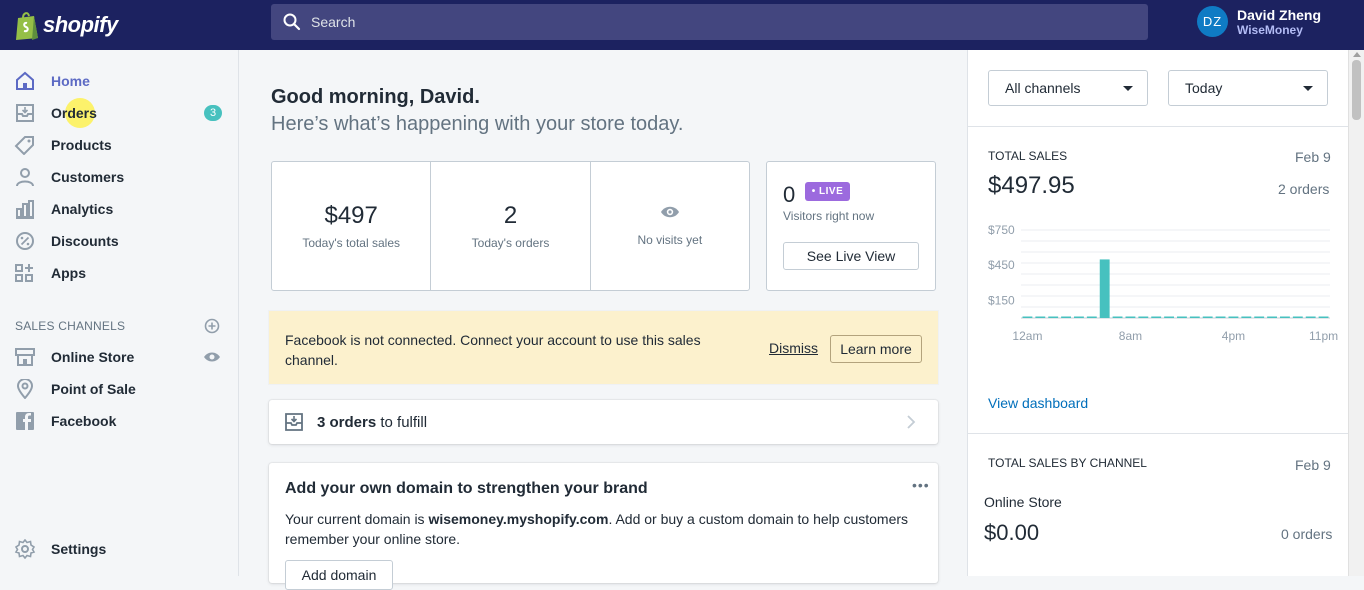  Describe the element at coordinates (1130, 336) in the screenshot. I see `chart-x-tick-label: 8am` at that location.